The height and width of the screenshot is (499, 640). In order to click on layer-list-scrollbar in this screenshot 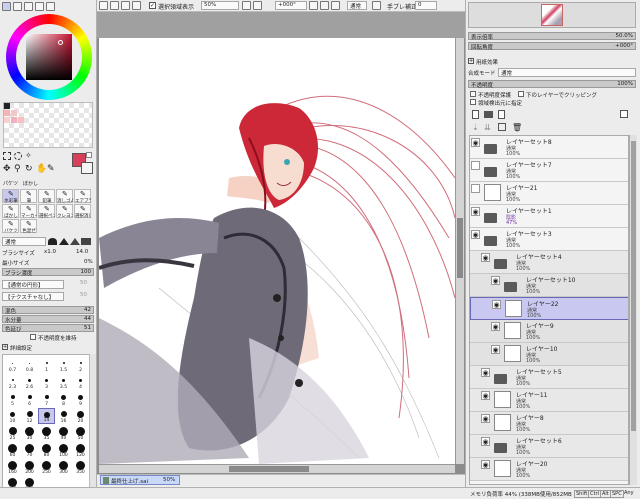, I will do `click(633, 310)`.